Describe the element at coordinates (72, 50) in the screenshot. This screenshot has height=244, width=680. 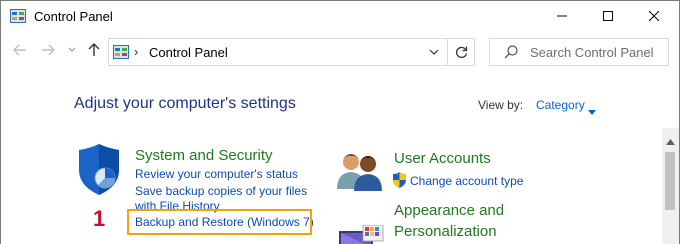
I see `recent-locations-button` at that location.